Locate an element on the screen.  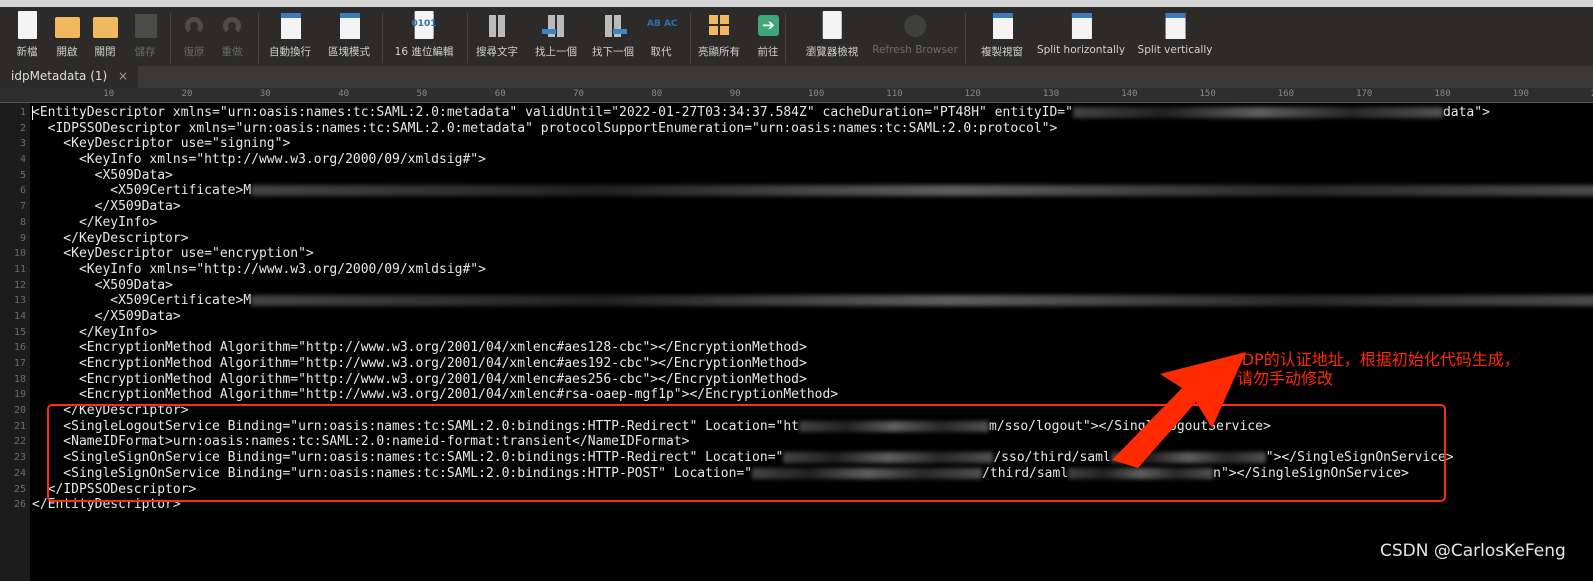
annotation-arrow-icon is located at coordinates (1179, 410).